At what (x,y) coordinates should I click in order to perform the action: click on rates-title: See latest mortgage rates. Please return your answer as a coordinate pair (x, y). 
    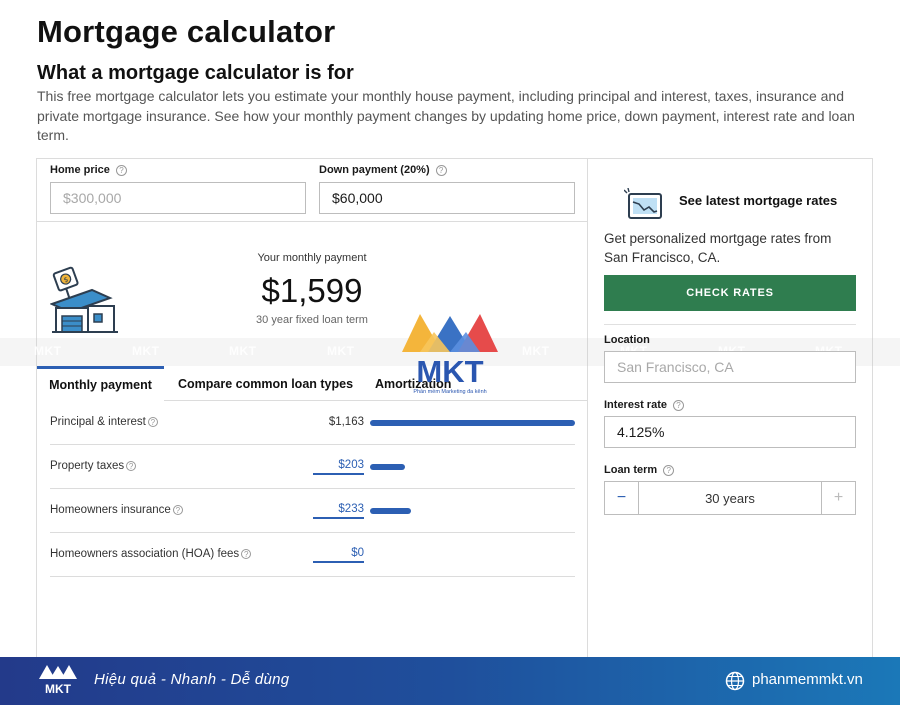
    Looking at the image, I should click on (758, 200).